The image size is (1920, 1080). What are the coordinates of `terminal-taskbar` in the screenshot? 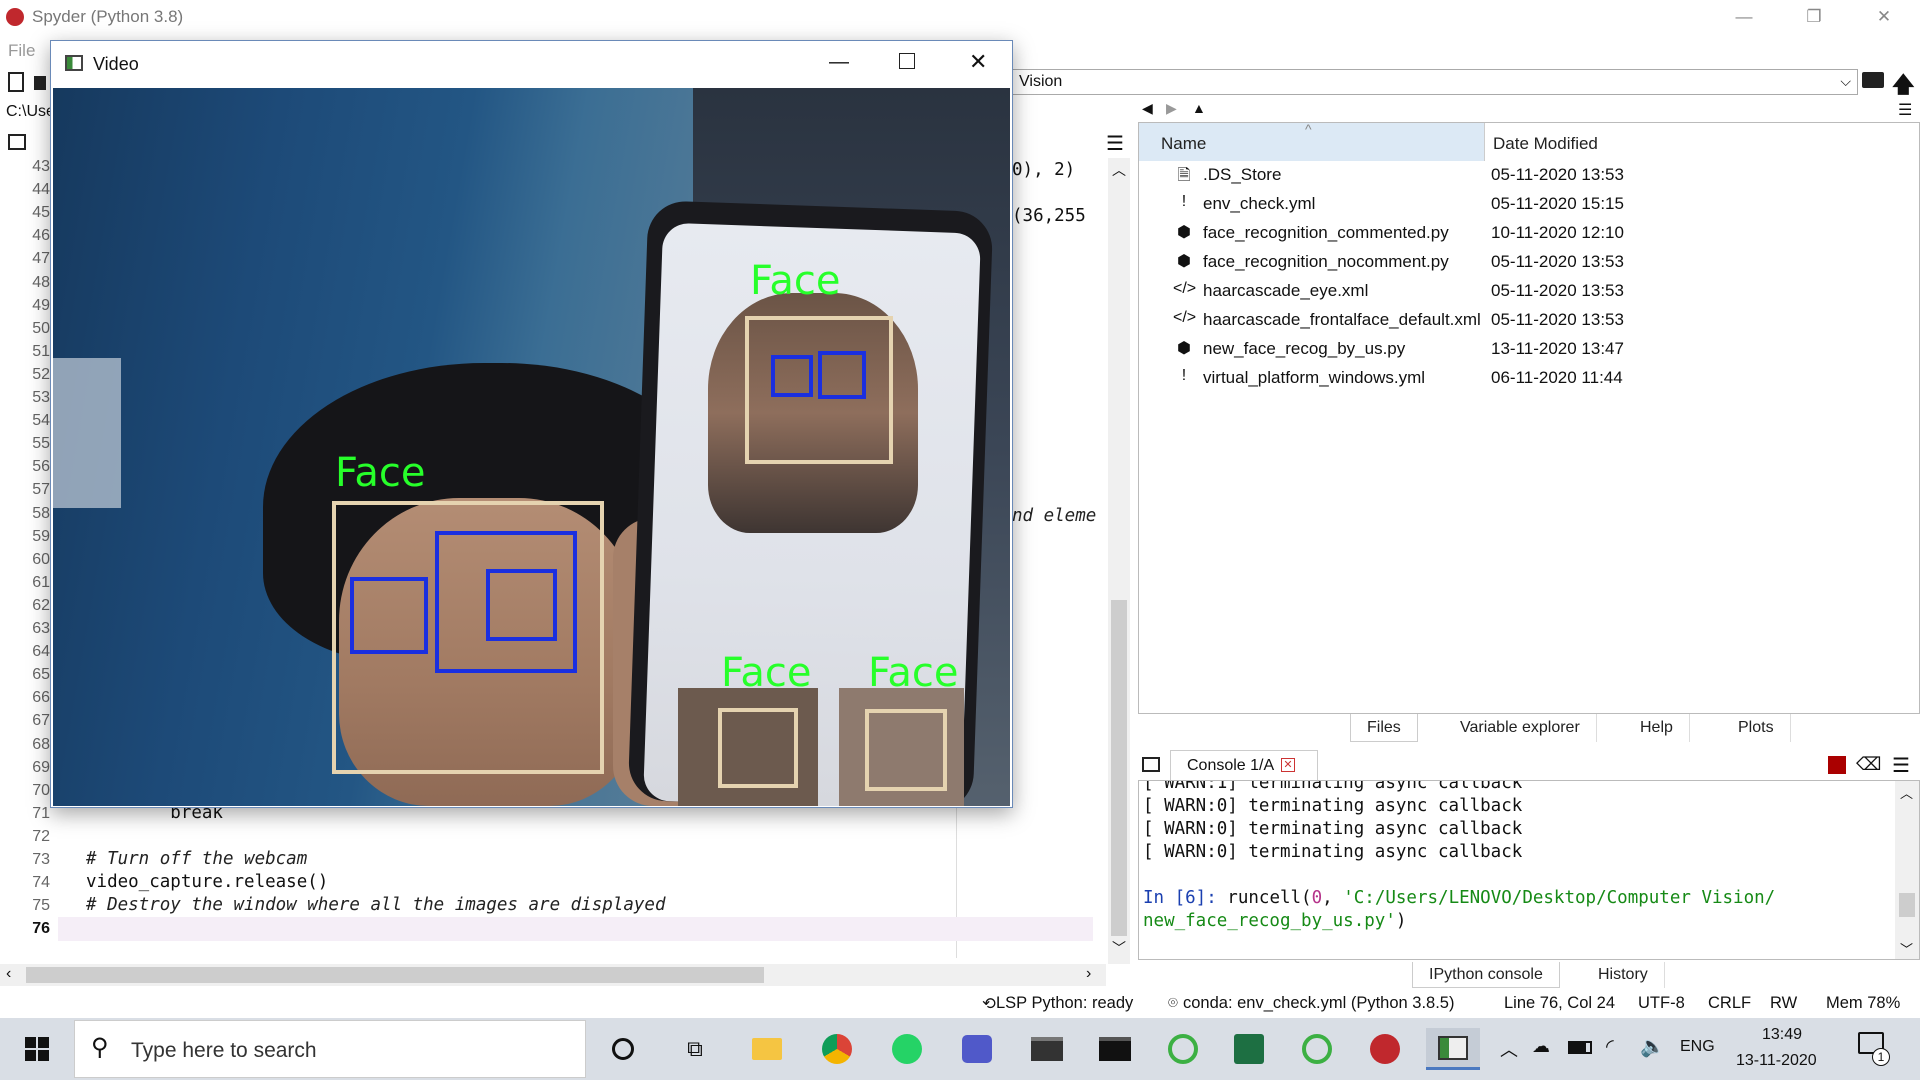 It's located at (1047, 1049).